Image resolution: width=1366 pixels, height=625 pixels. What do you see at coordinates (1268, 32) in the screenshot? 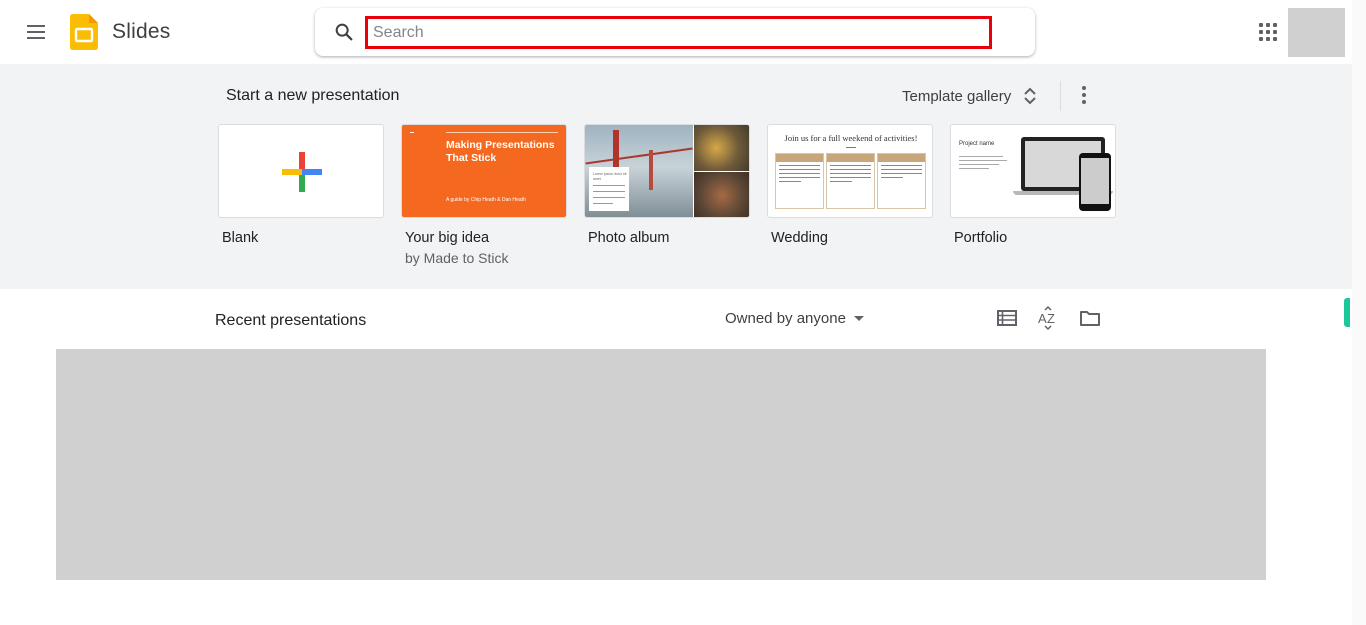
I see `apps-grid-icon` at bounding box center [1268, 32].